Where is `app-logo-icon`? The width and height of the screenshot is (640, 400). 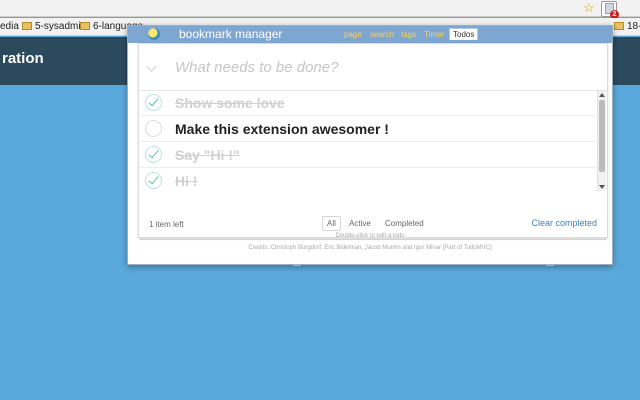
app-logo-icon is located at coordinates (154, 34).